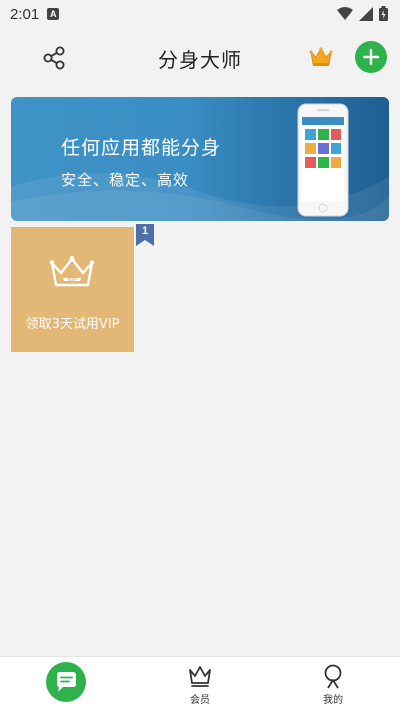  Describe the element at coordinates (333, 676) in the screenshot. I see `user-icon` at that location.